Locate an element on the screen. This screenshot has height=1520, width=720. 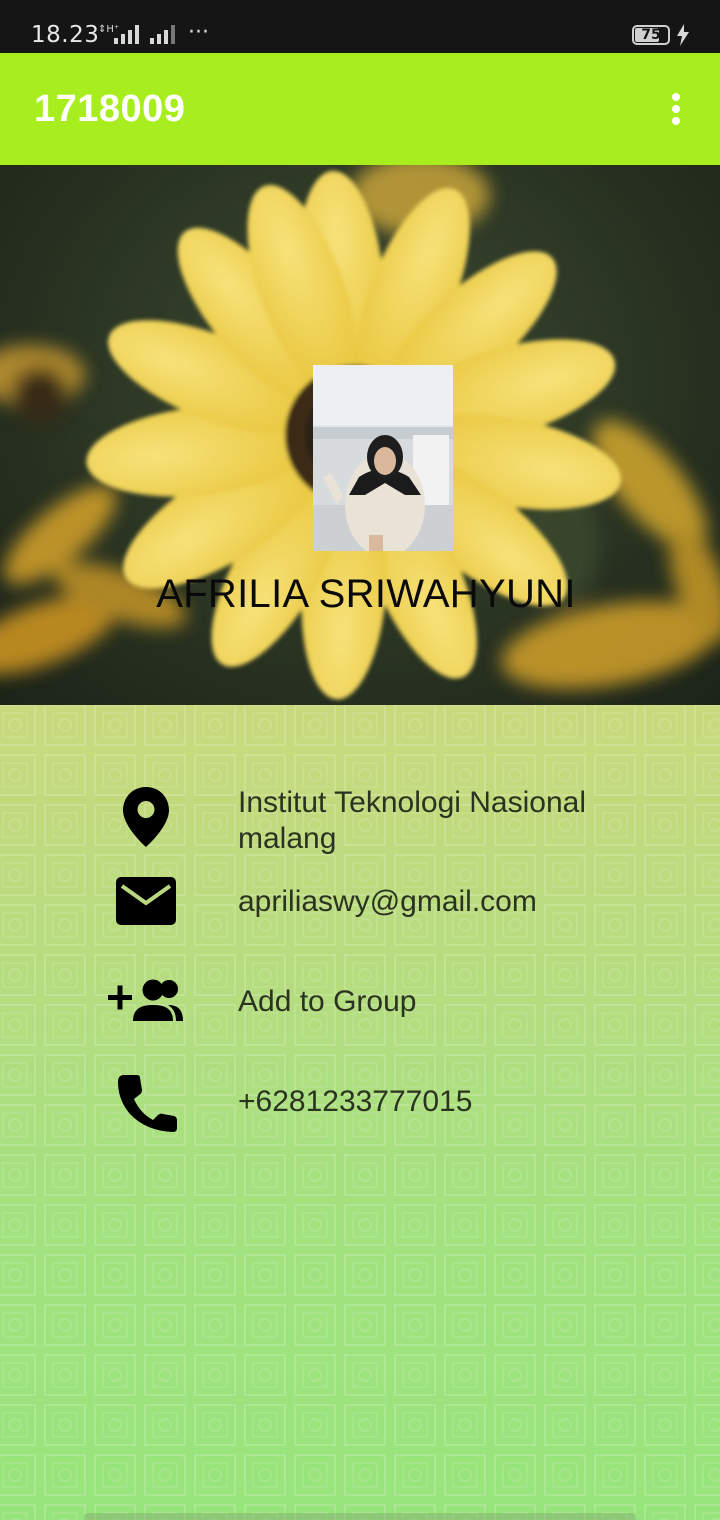
profile-photo-image is located at coordinates (383, 458).